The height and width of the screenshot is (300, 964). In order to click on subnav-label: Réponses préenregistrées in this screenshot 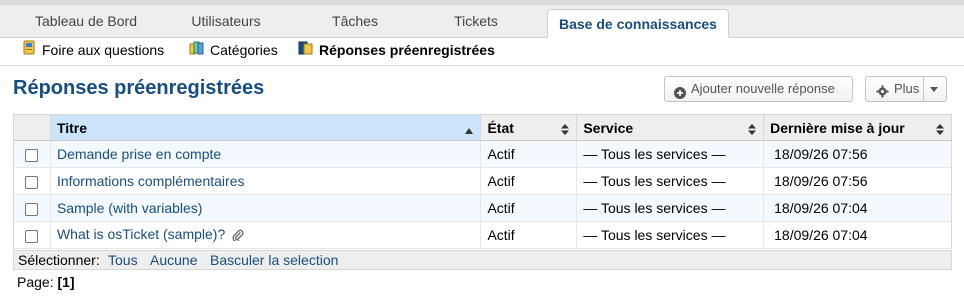, I will do `click(407, 50)`.